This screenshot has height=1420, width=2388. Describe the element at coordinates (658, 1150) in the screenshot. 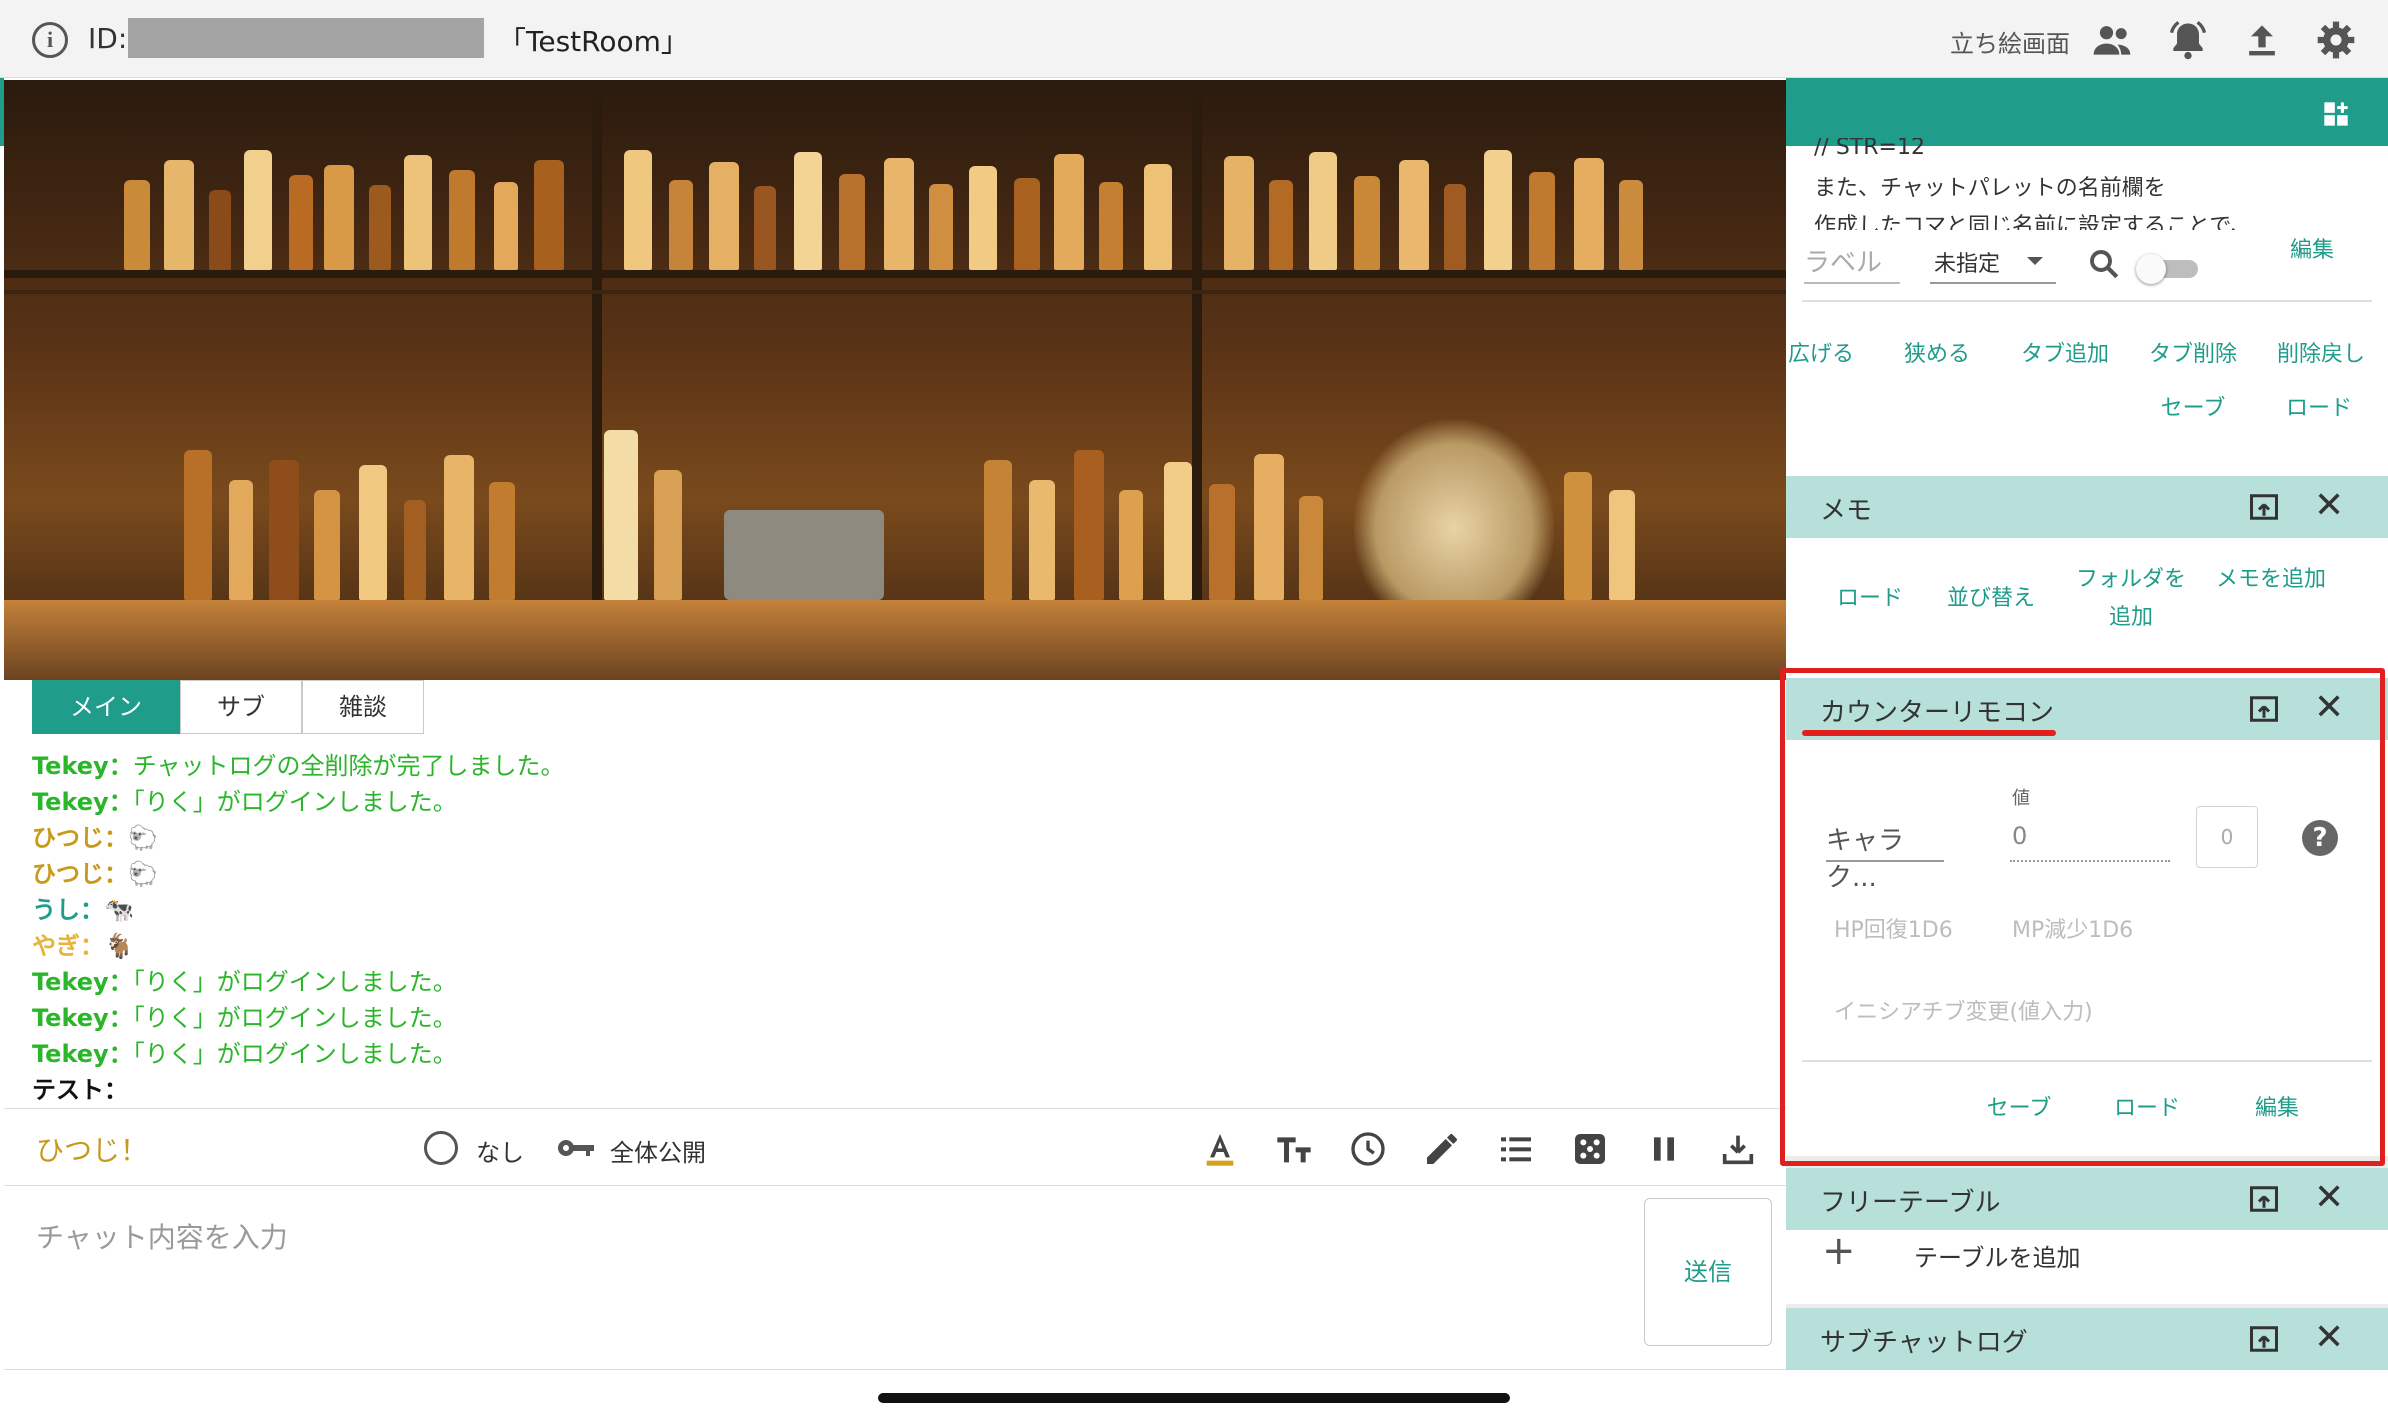

I see `visibility-label: 全体公開` at that location.